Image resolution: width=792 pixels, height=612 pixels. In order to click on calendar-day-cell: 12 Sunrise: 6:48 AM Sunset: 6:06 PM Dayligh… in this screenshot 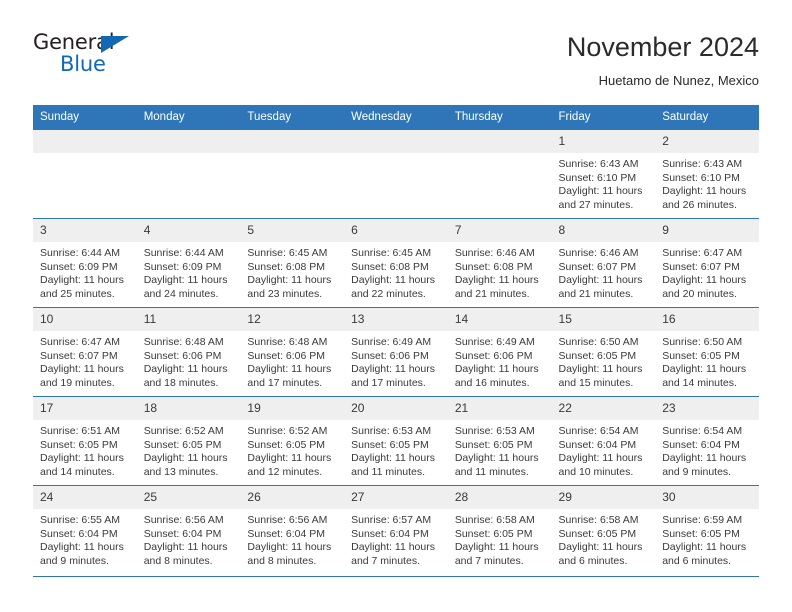, I will do `click(292, 352)`.